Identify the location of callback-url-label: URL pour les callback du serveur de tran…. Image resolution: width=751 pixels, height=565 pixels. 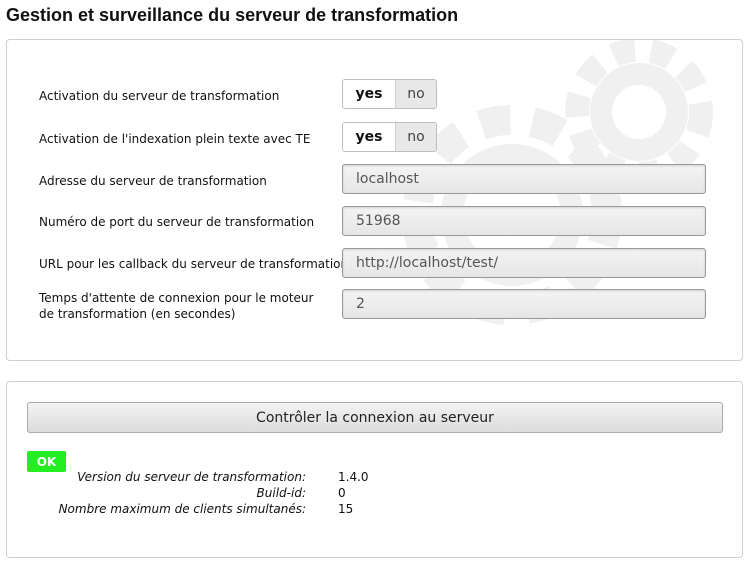
(194, 264).